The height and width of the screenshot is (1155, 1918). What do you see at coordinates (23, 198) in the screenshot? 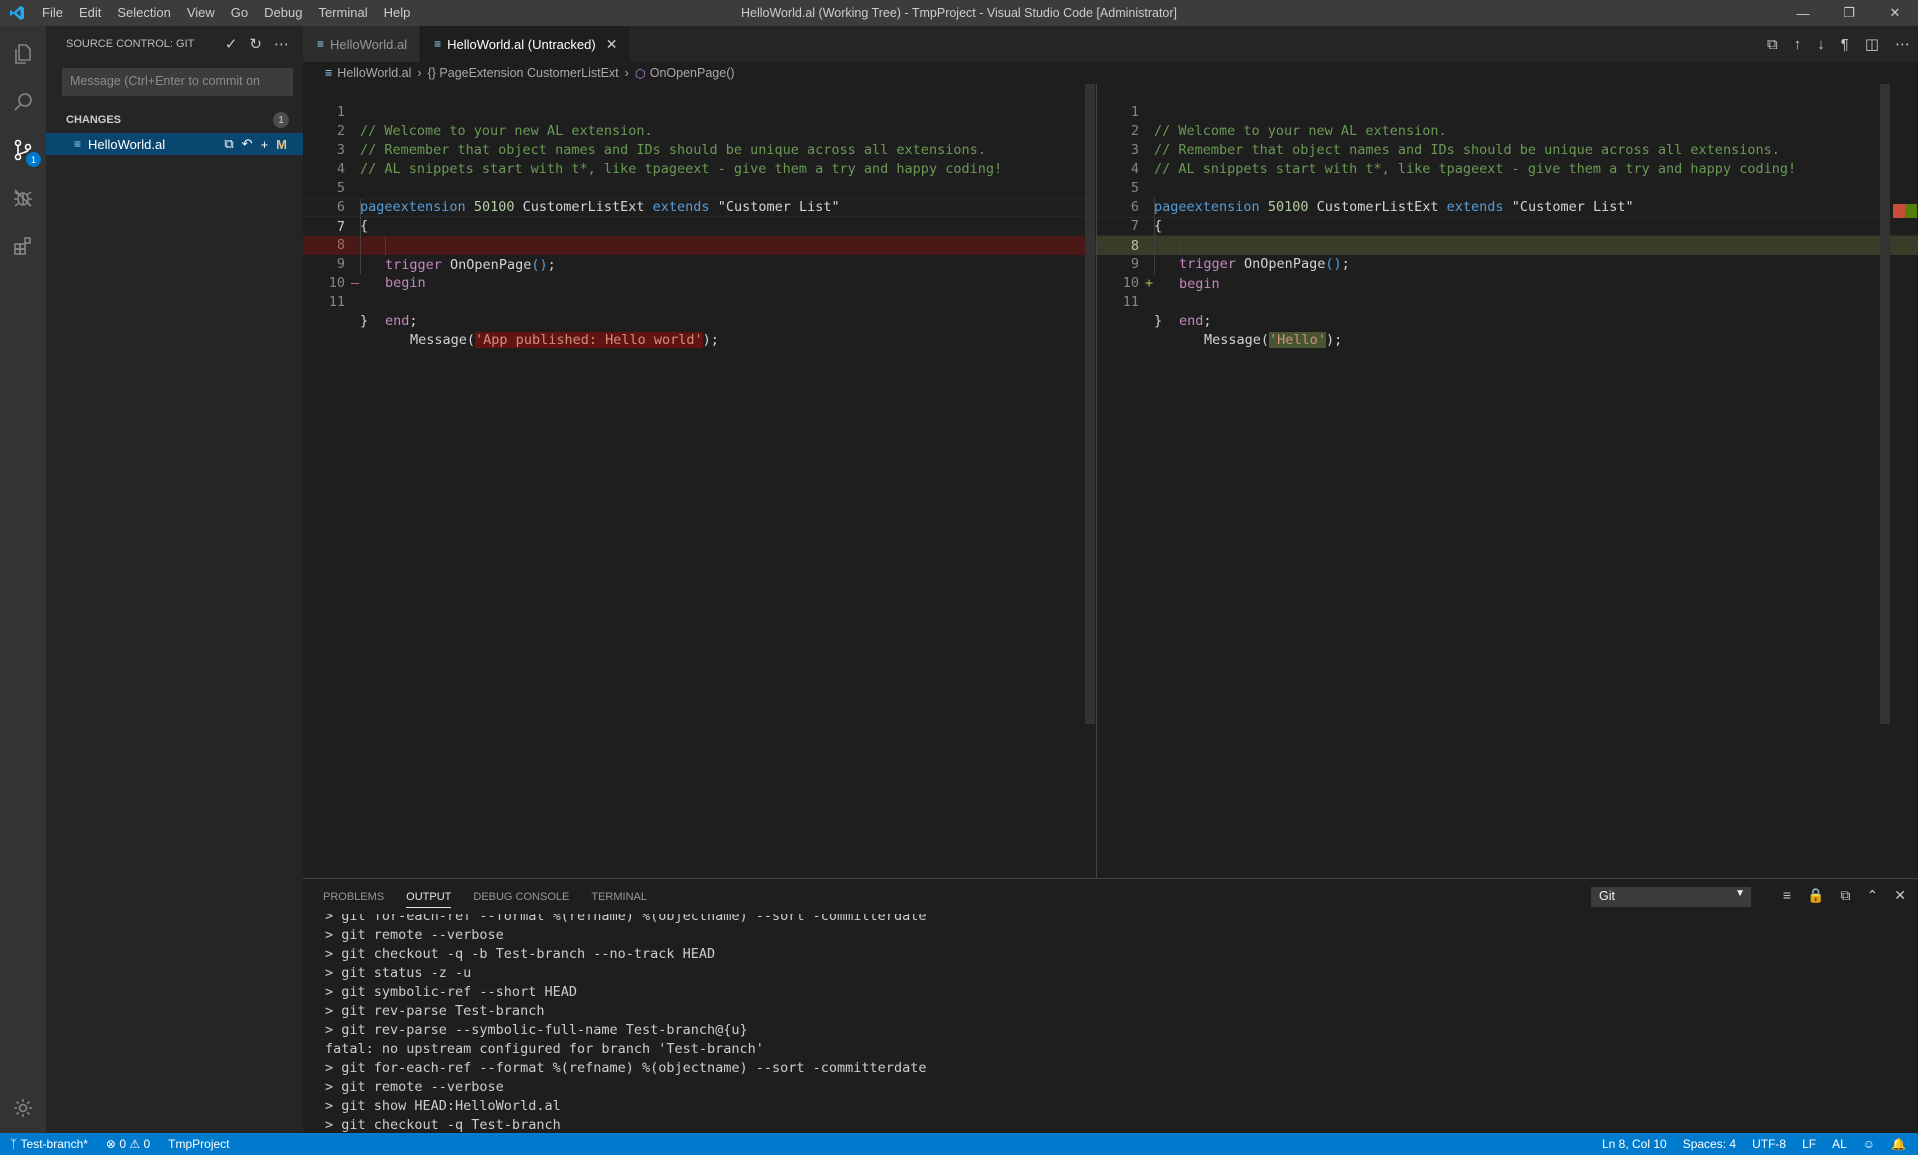
I see `debug-icon` at bounding box center [23, 198].